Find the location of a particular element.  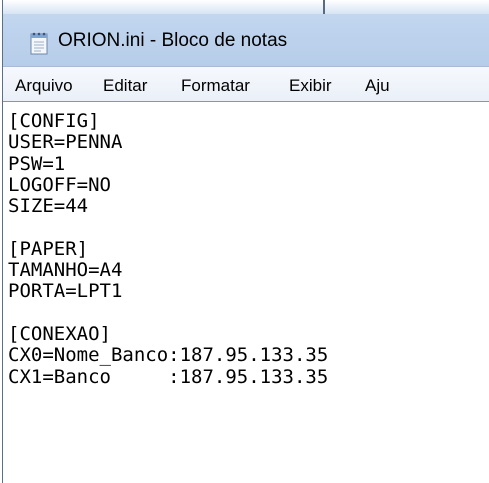

menu-arquivo: Arquivo is located at coordinates (44, 86).